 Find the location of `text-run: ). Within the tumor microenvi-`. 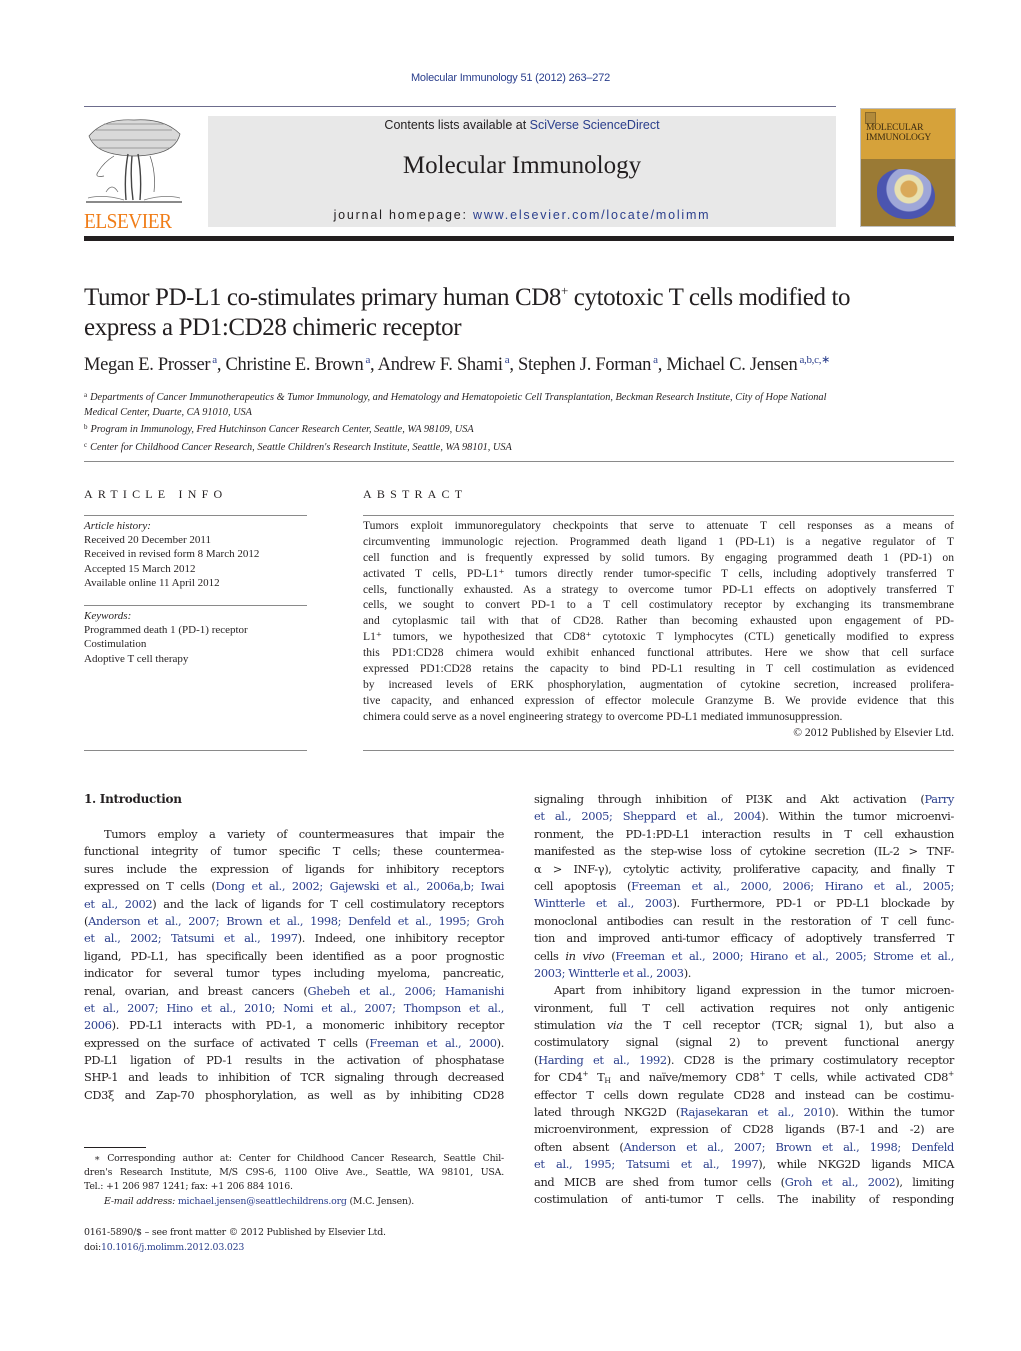

text-run: ). Within the tumor microenvi- is located at coordinates (857, 816).